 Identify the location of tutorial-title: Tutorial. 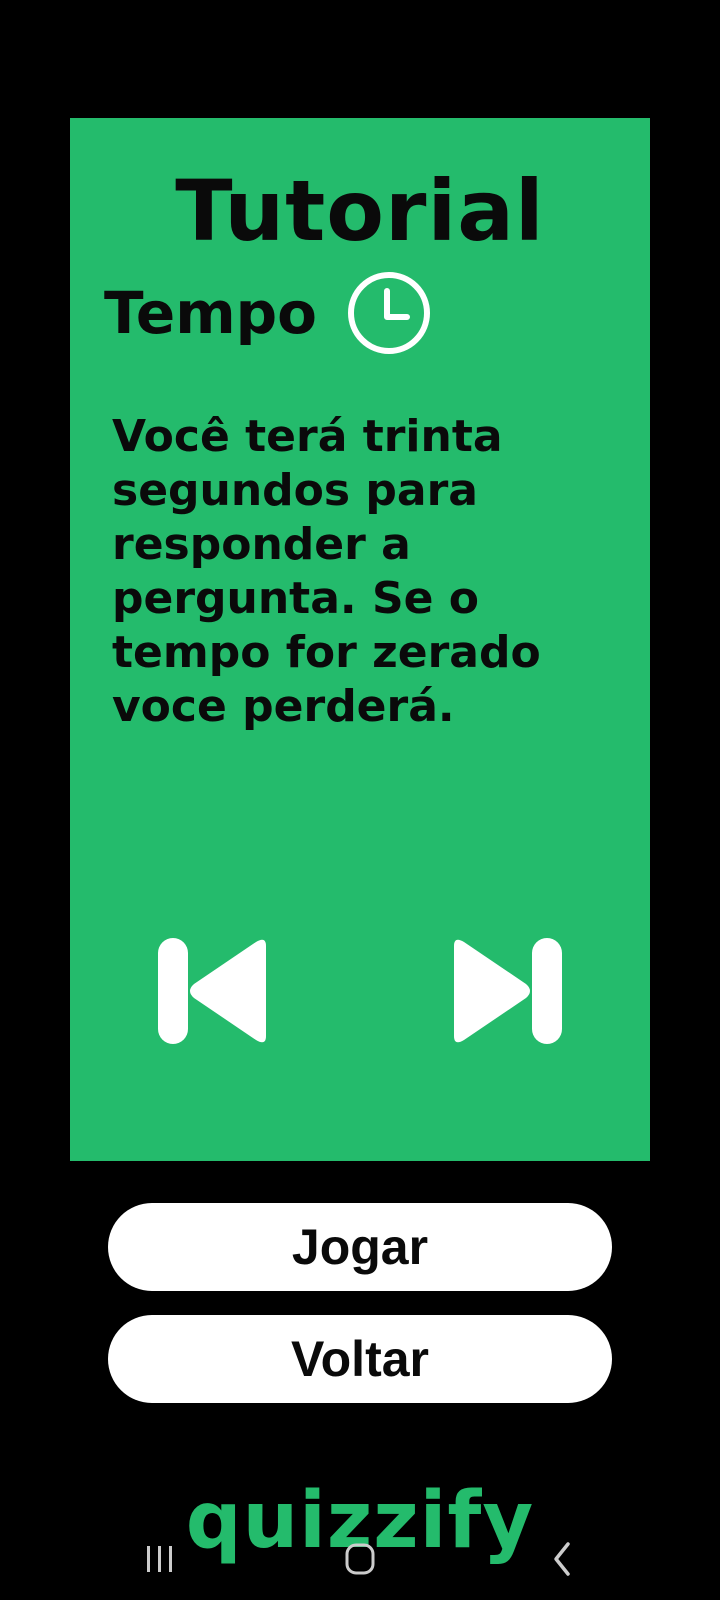
(360, 211).